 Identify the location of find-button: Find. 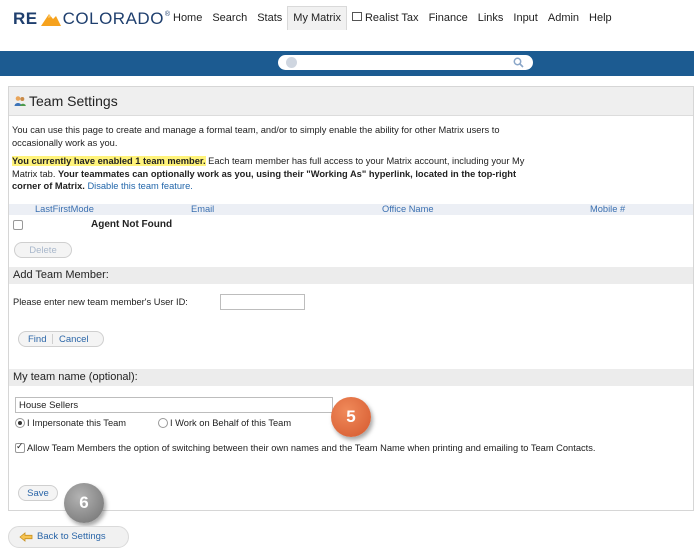
(37, 340).